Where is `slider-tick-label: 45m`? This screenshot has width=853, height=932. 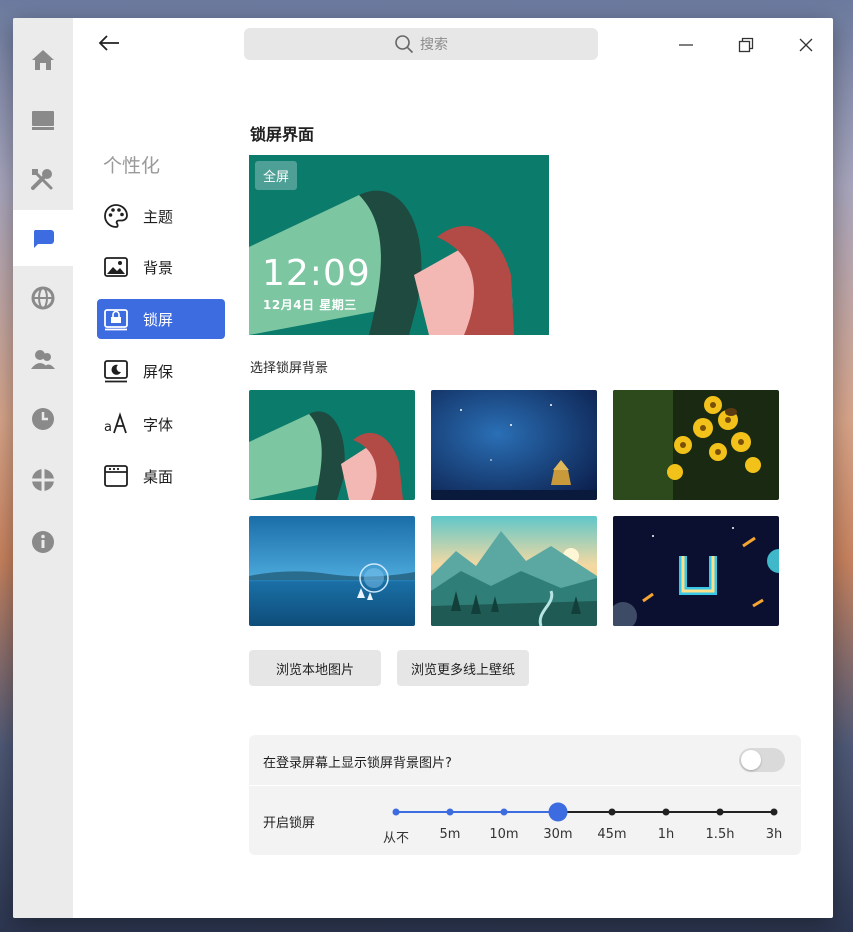 slider-tick-label: 45m is located at coordinates (612, 834).